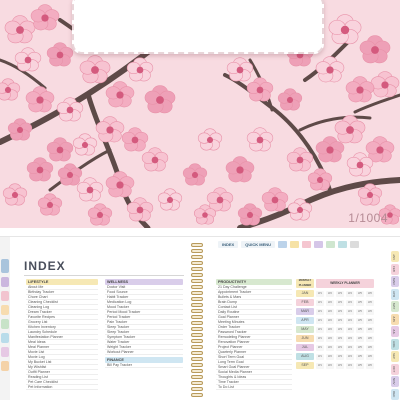 The height and width of the screenshot is (400, 400). What do you see at coordinates (395, 306) in the screenshot?
I see `month-tab: MAY` at bounding box center [395, 306].